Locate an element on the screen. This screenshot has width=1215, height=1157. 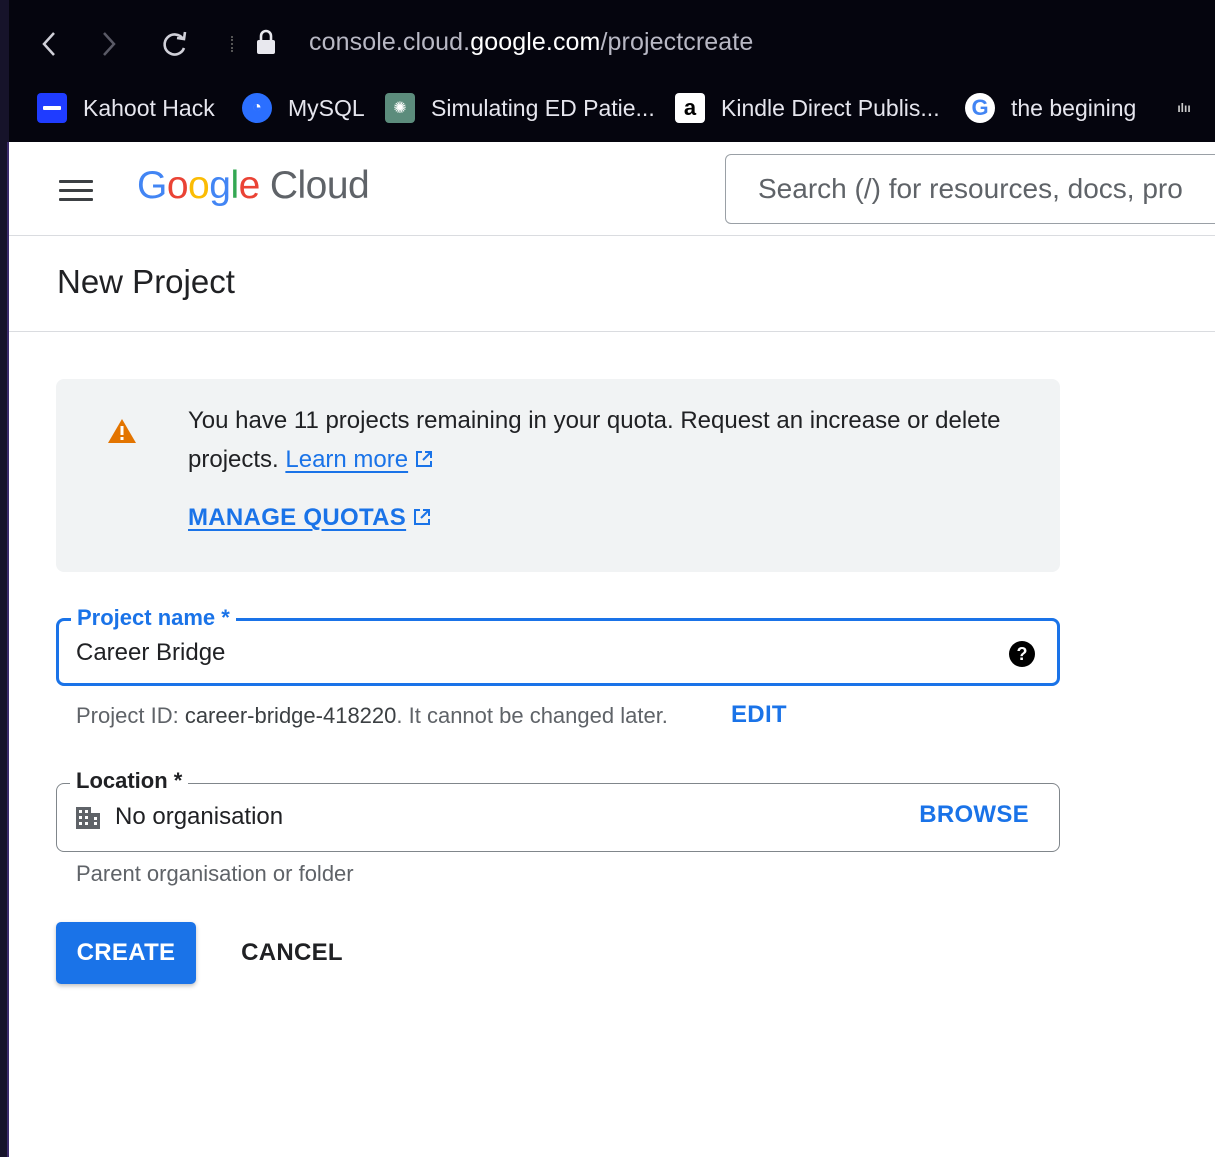
project-name-field: Project name * Career Bridge ? is located at coordinates (558, 645).